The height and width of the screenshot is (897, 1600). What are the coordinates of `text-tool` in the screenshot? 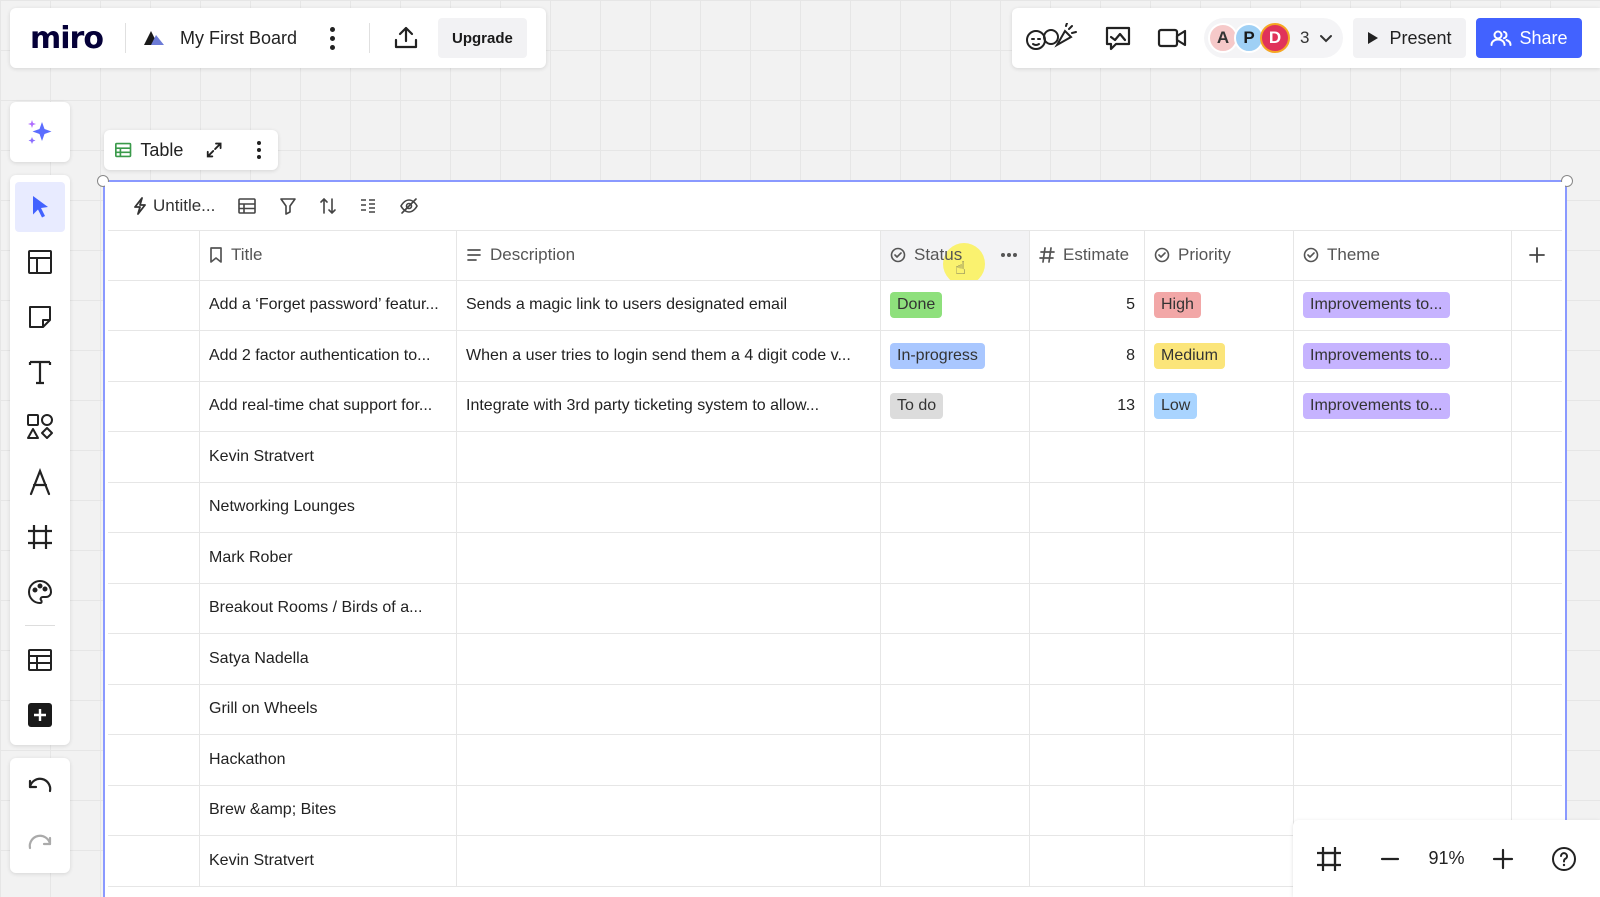 It's located at (40, 372).